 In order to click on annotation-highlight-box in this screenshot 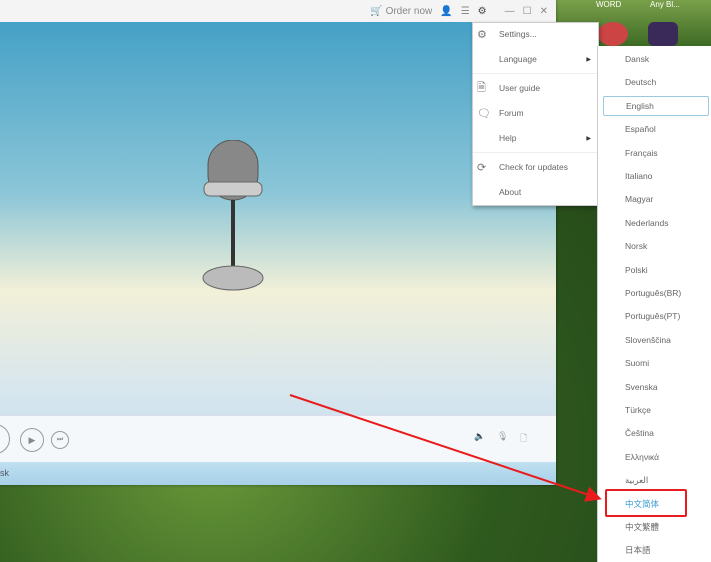, I will do `click(646, 503)`.